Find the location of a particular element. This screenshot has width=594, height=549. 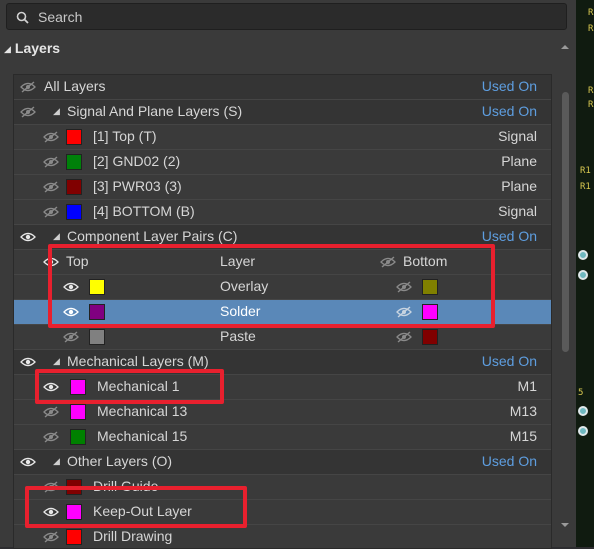

search-box: Search is located at coordinates (286, 16).